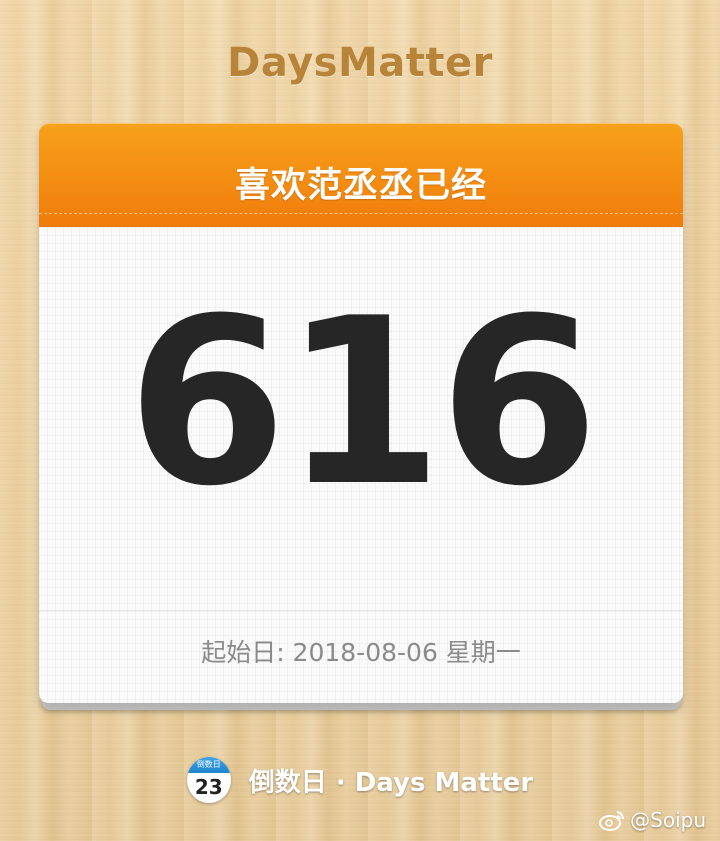 The height and width of the screenshot is (841, 720). I want to click on event-title: 喜欢范丞丞已经, so click(360, 186).